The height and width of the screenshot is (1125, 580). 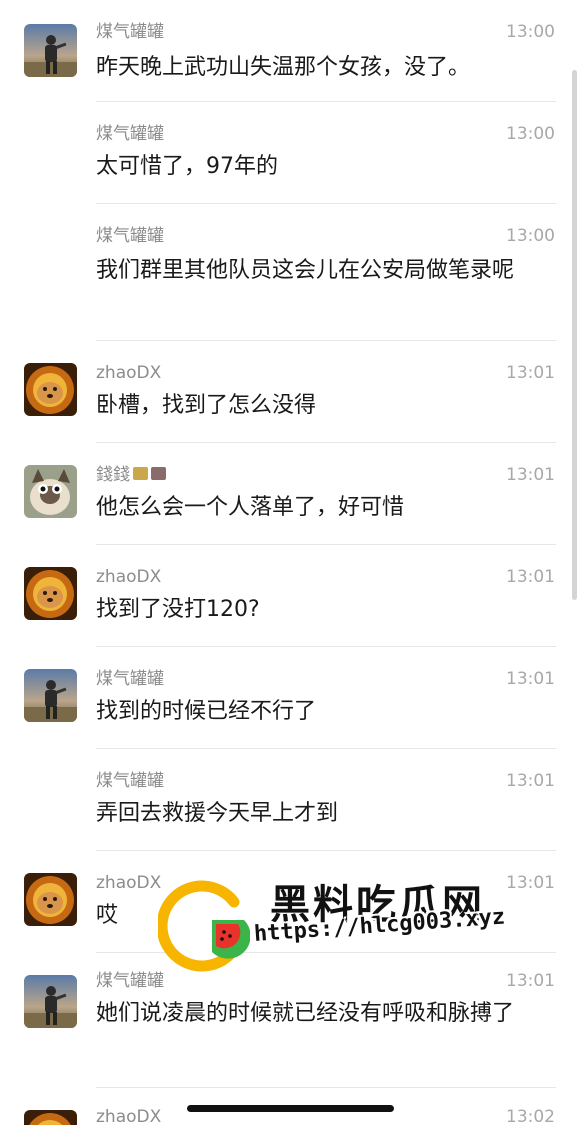 What do you see at coordinates (206, 405) in the screenshot?
I see `message-text: 卧槽，找到了怎么没得` at bounding box center [206, 405].